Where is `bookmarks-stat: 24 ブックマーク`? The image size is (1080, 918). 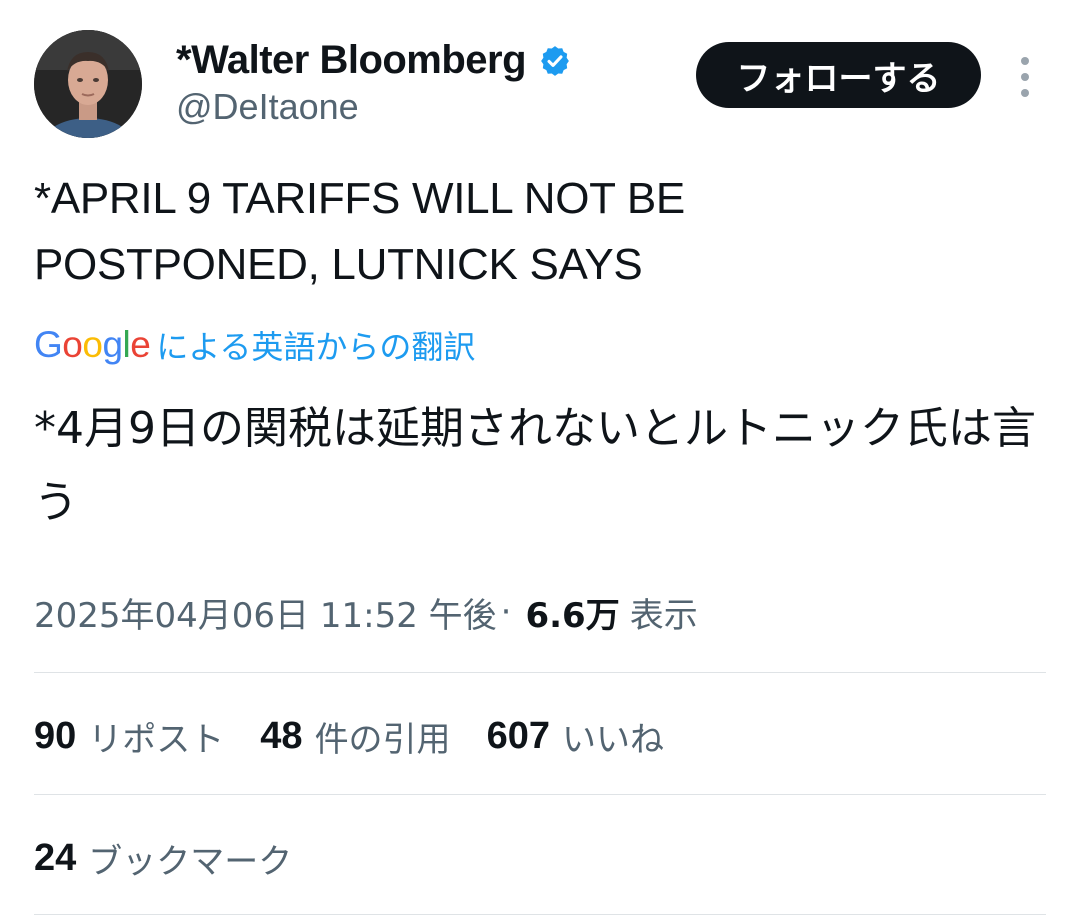
bookmarks-stat: 24 ブックマーク is located at coordinates (163, 858).